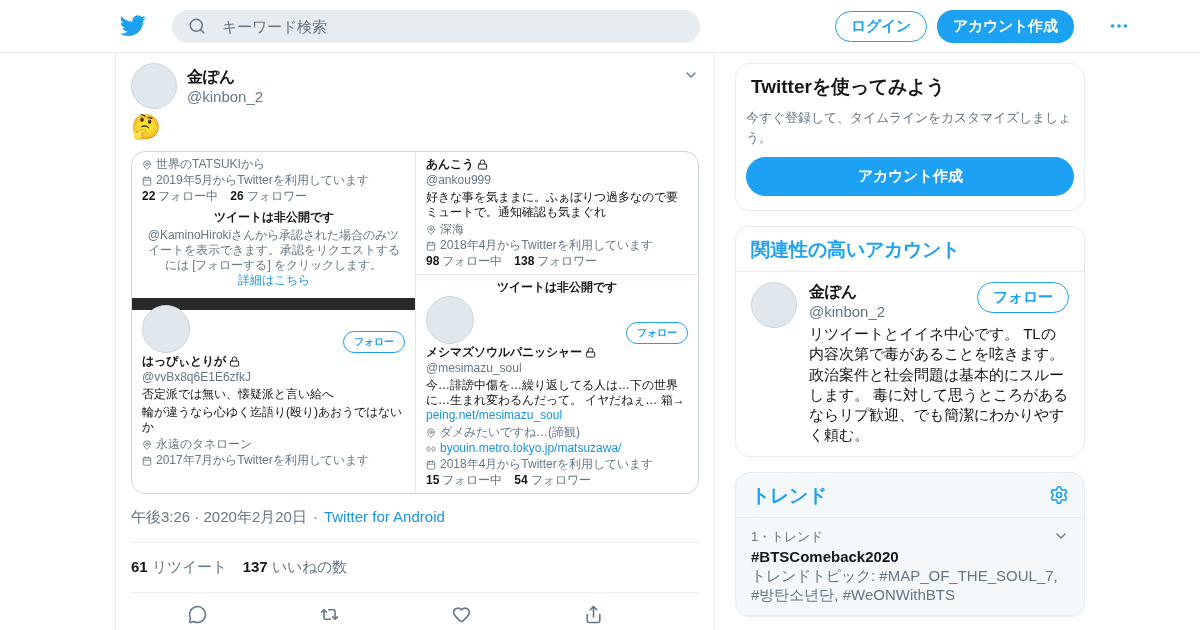 The width and height of the screenshot is (1200, 630). What do you see at coordinates (180, 196) in the screenshot?
I see `following-count: 22 フォロー中` at bounding box center [180, 196].